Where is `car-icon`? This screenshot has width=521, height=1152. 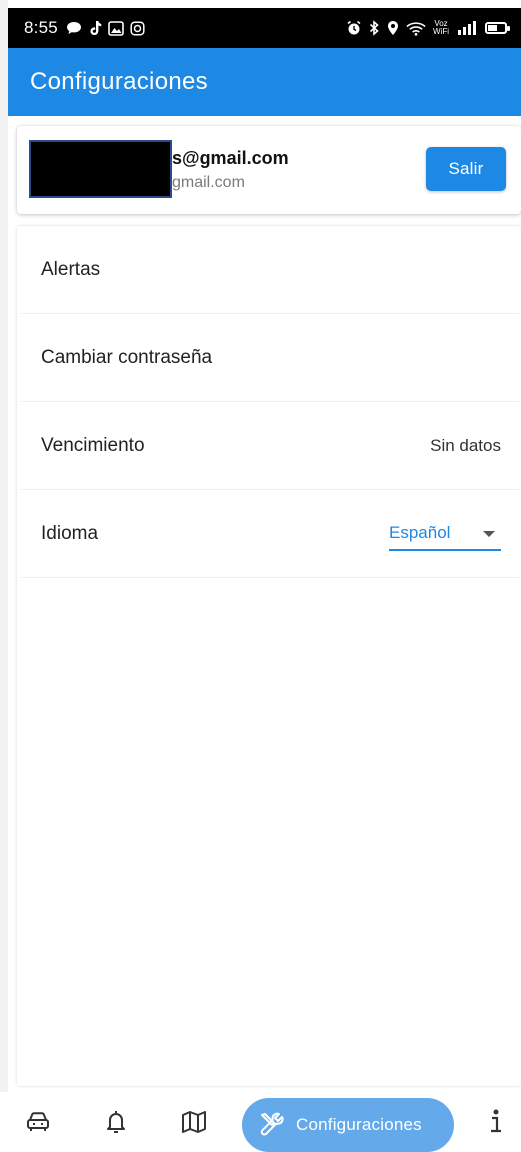
car-icon is located at coordinates (38, 1121).